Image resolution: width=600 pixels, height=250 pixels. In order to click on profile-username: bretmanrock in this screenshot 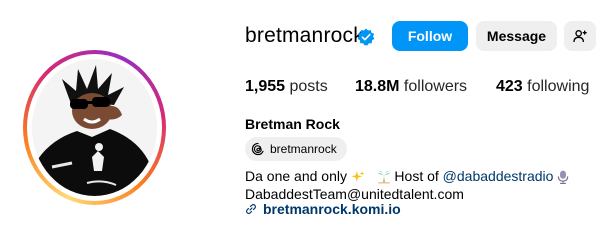, I will do `click(304, 36)`.